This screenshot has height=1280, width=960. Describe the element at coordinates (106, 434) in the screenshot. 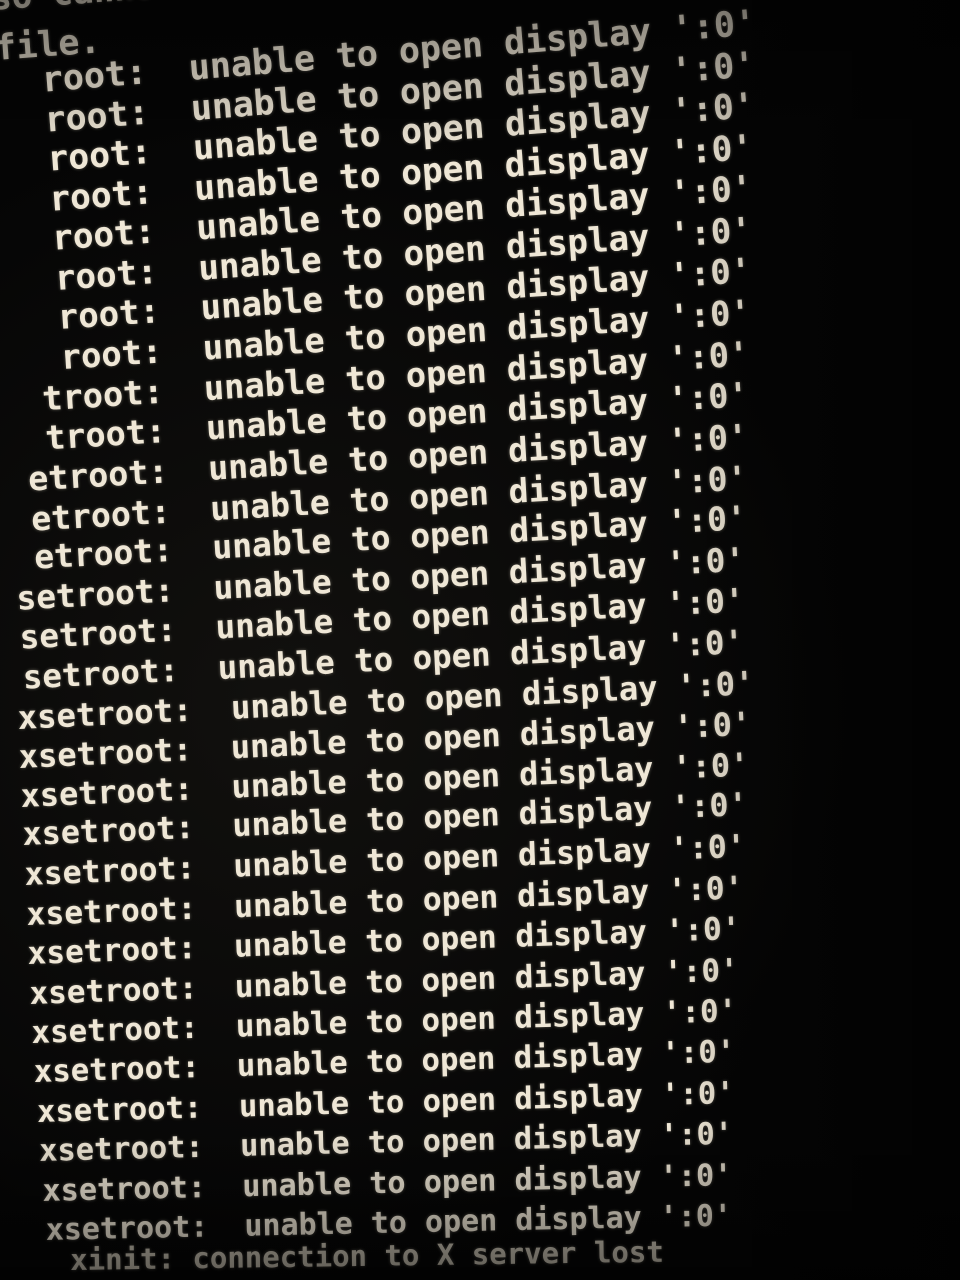

I see `console-program-name: troot:` at that location.